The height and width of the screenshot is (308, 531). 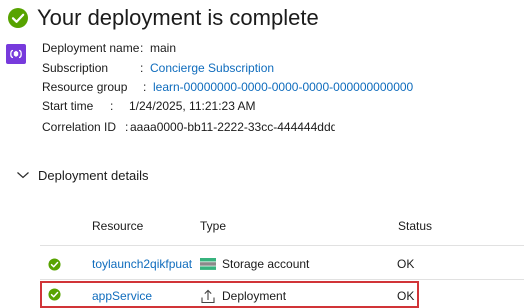 I want to click on page-header: Your deployment is complete, so click(x=163, y=18).